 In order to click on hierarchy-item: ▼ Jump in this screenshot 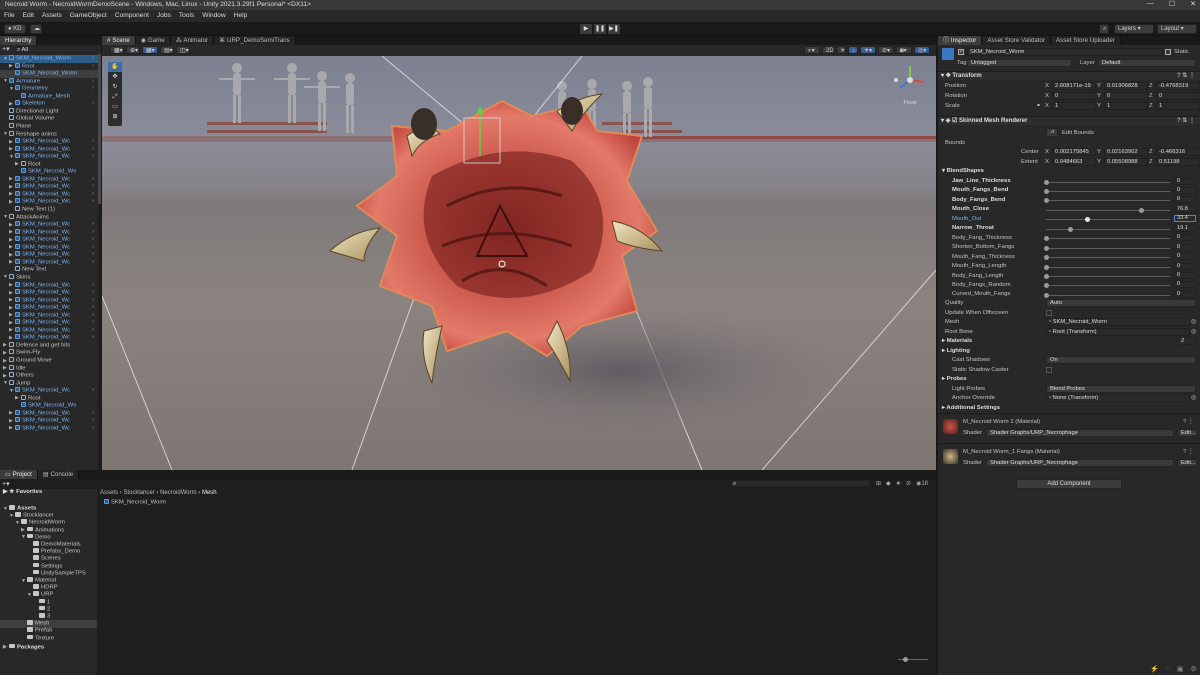, I will do `click(49, 383)`.